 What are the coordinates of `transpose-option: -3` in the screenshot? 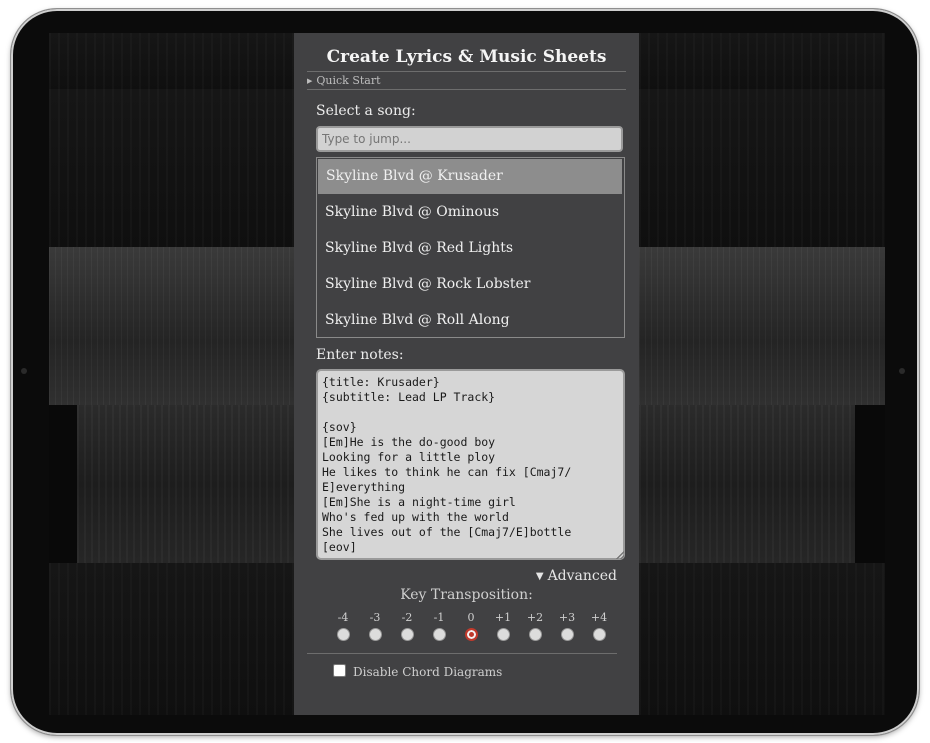 It's located at (375, 626).